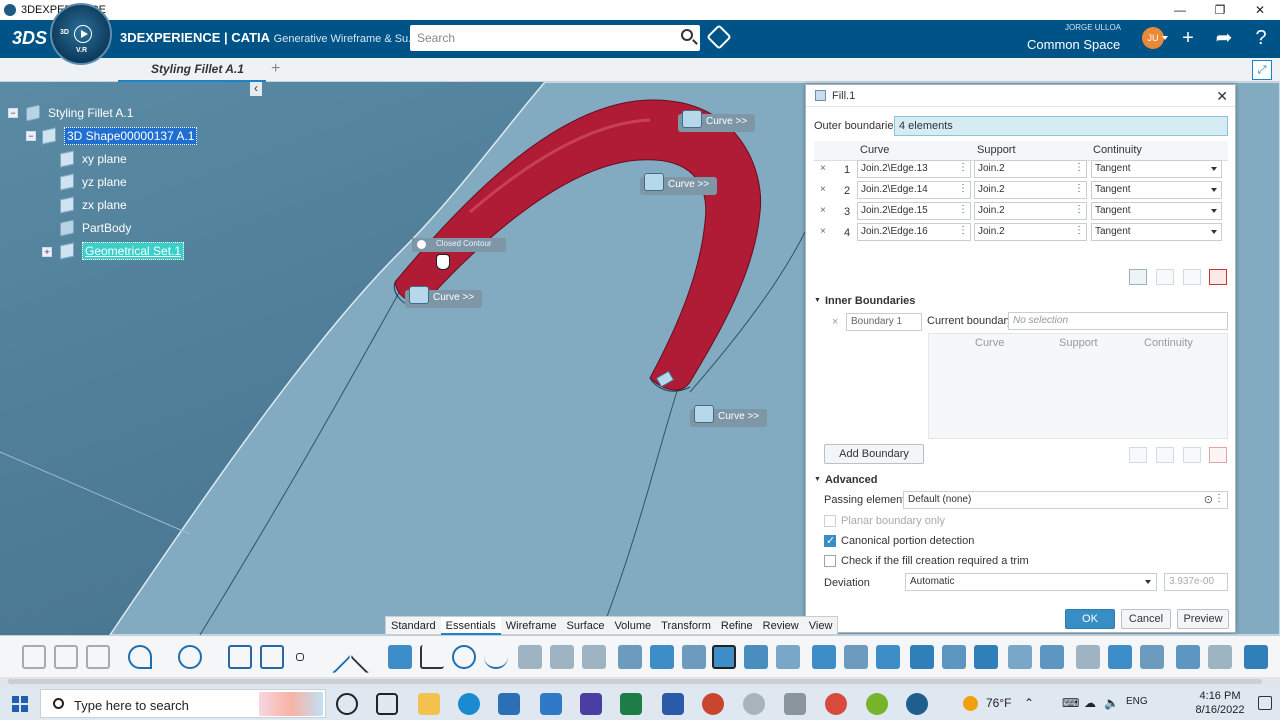  I want to click on measure-icon, so click(1188, 657).